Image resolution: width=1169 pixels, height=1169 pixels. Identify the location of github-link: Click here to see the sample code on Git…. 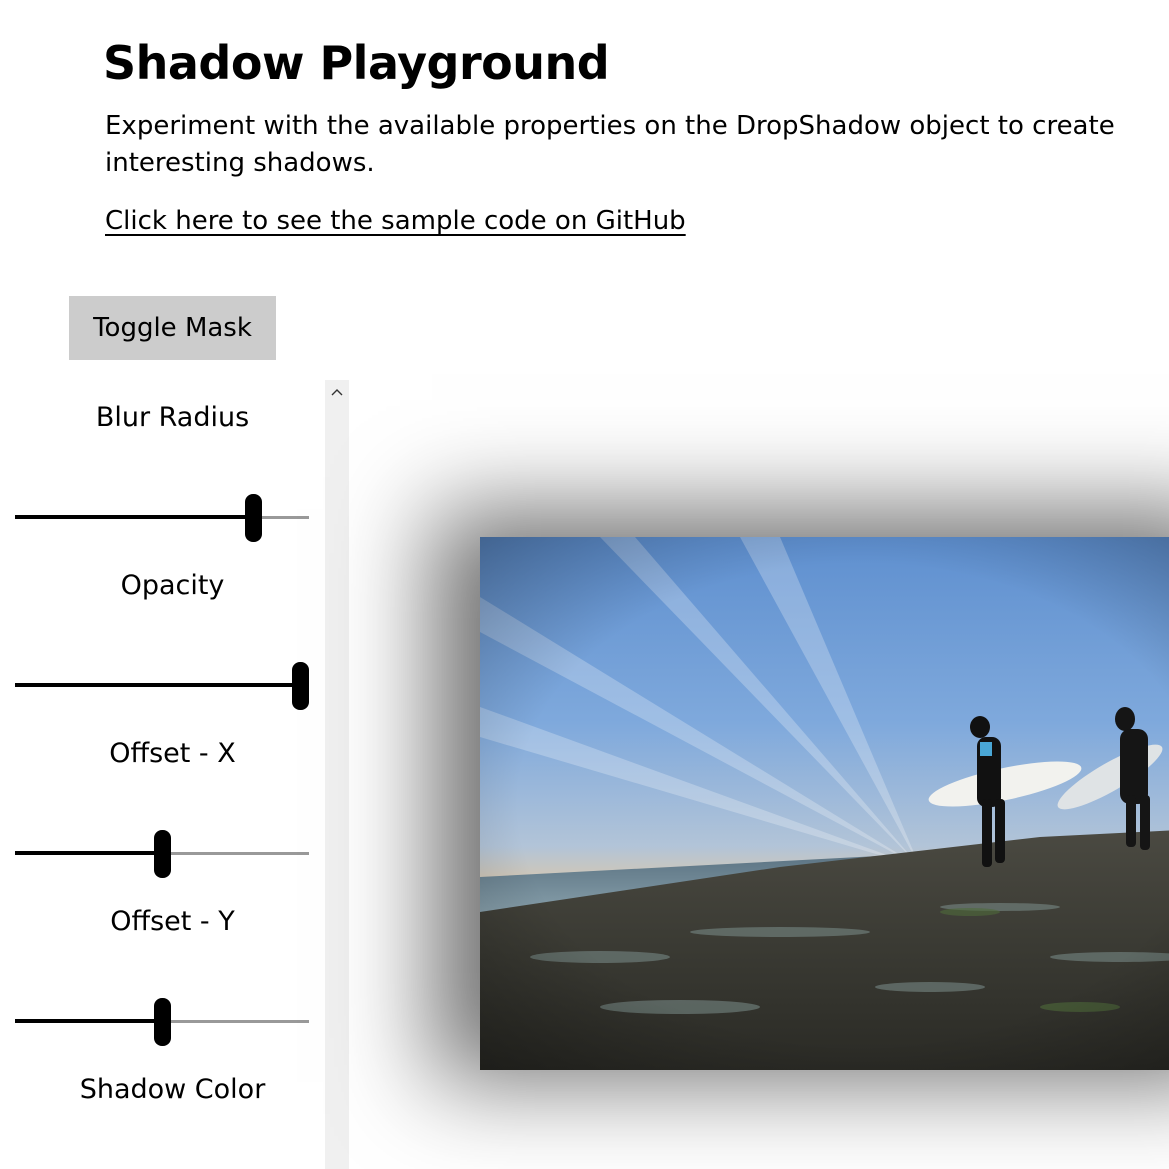
(395, 221).